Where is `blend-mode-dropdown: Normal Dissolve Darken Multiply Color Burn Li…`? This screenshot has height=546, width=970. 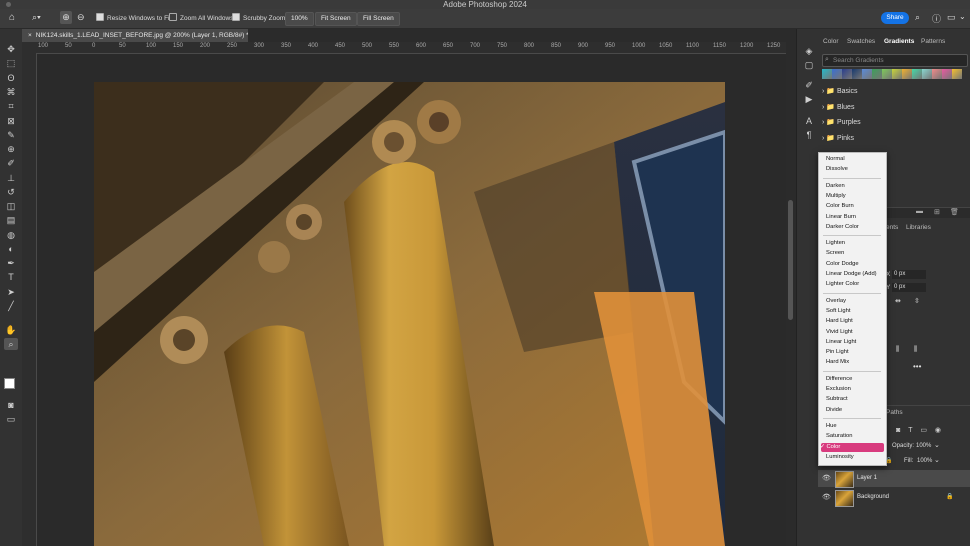 blend-mode-dropdown: Normal Dissolve Darken Multiply Color Burn Li… is located at coordinates (852, 309).